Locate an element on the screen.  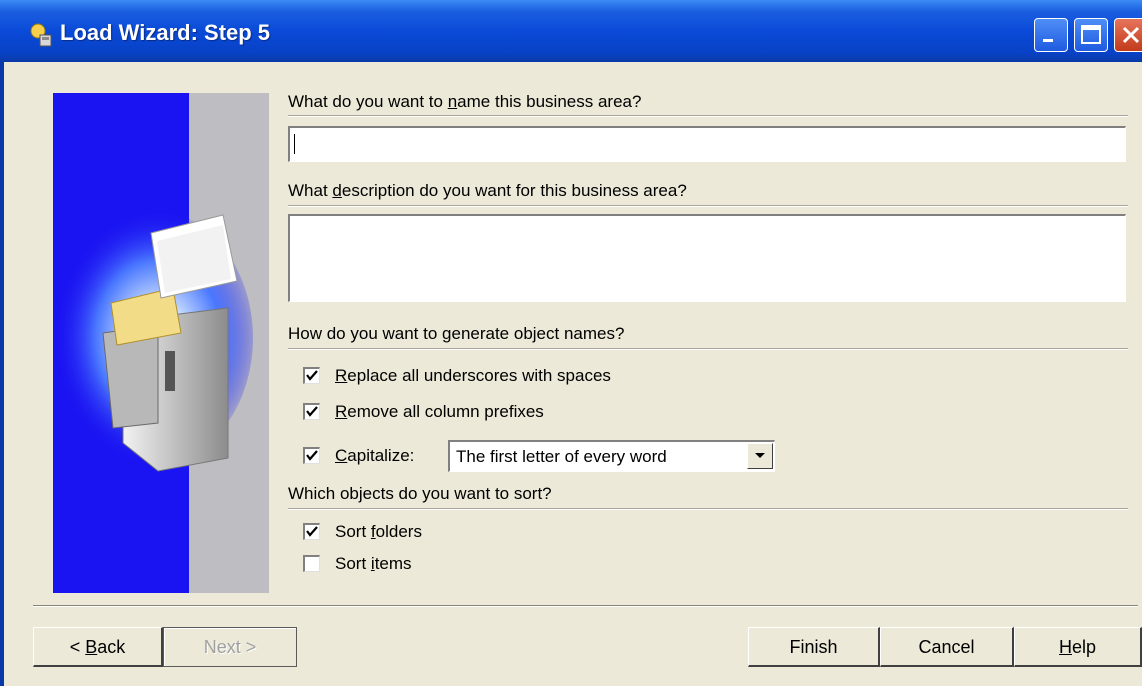
back-button: < Back is located at coordinates (98, 647).